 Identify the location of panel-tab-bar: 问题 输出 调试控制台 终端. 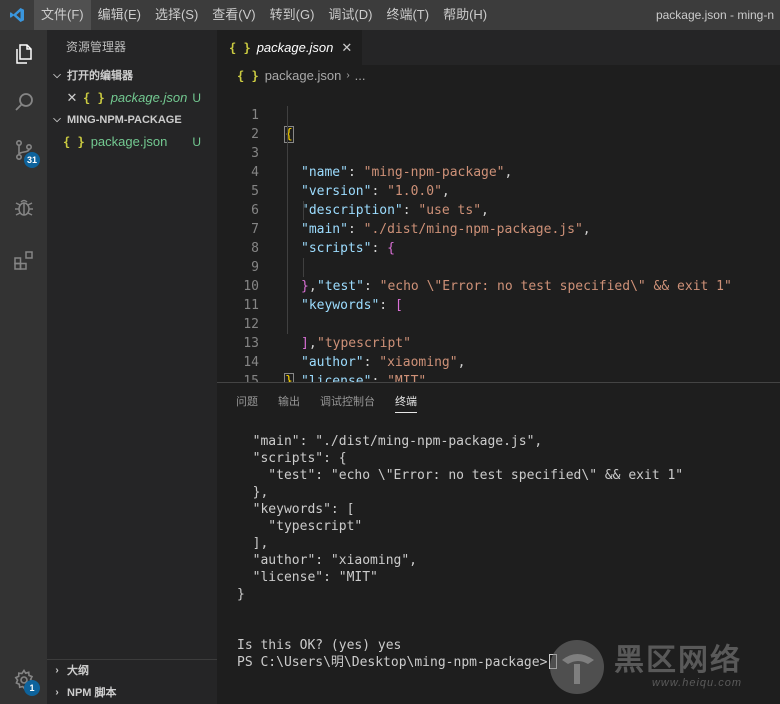
(498, 401).